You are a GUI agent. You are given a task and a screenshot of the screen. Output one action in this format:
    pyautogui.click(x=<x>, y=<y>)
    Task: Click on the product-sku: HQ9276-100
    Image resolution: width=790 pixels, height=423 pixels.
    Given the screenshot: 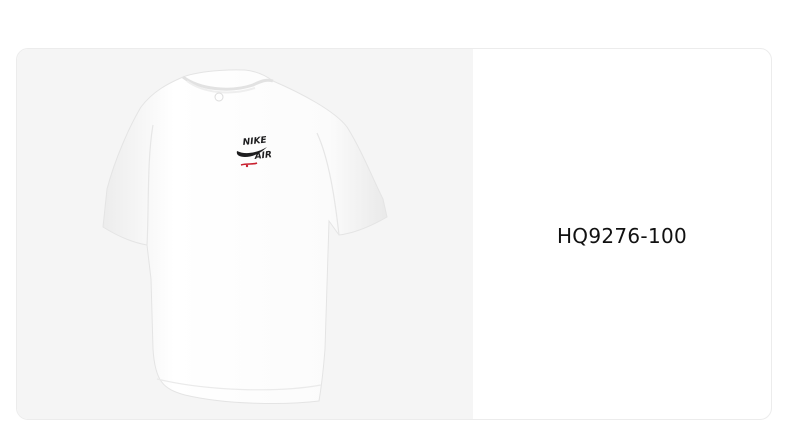 What is the action you would take?
    pyautogui.click(x=622, y=236)
    